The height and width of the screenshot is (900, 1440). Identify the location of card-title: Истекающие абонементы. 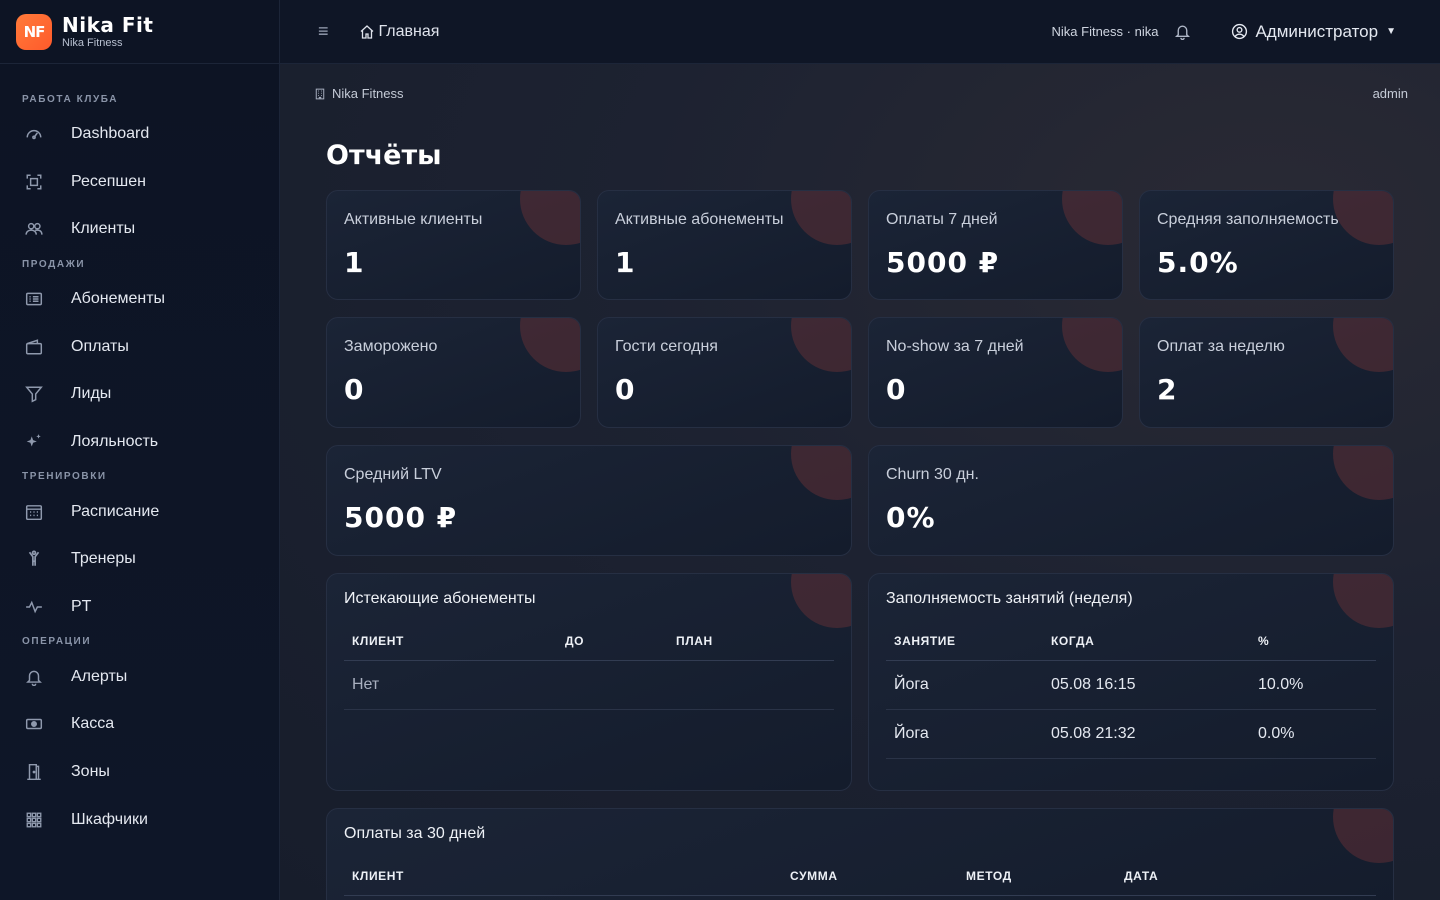
(440, 598).